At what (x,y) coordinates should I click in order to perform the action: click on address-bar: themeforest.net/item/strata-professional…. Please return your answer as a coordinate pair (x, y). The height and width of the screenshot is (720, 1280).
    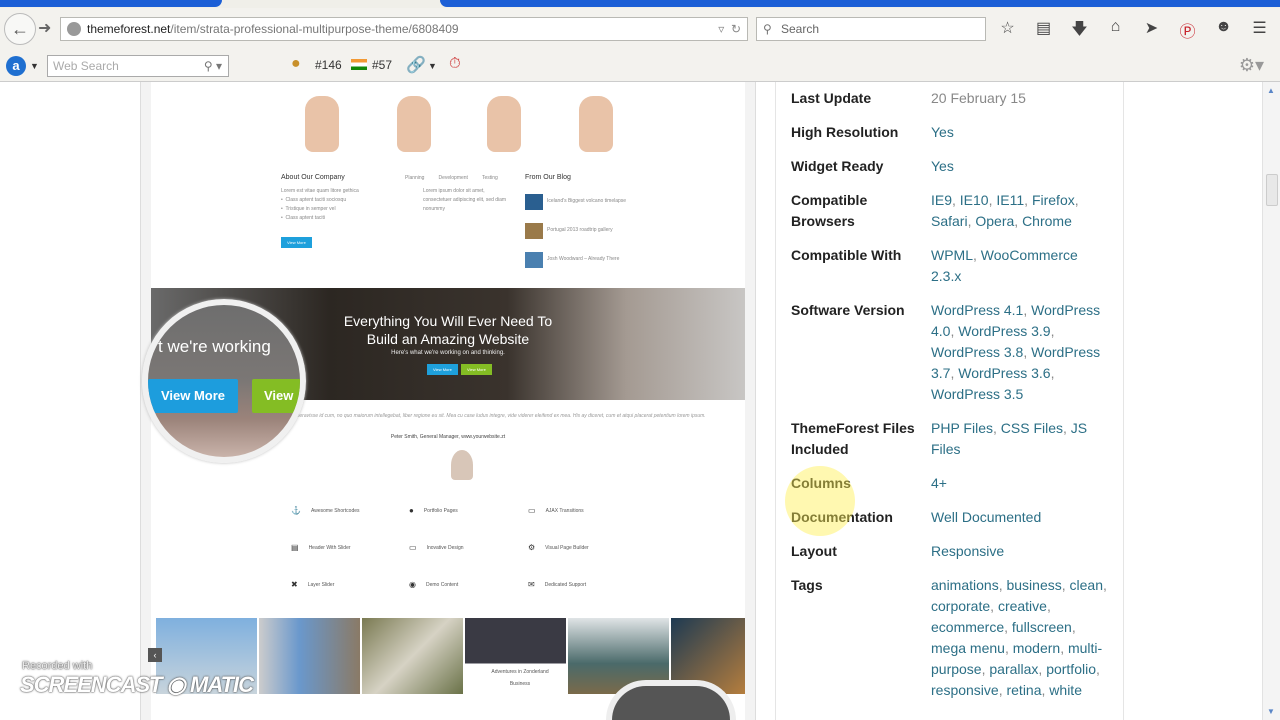
    Looking at the image, I should click on (404, 29).